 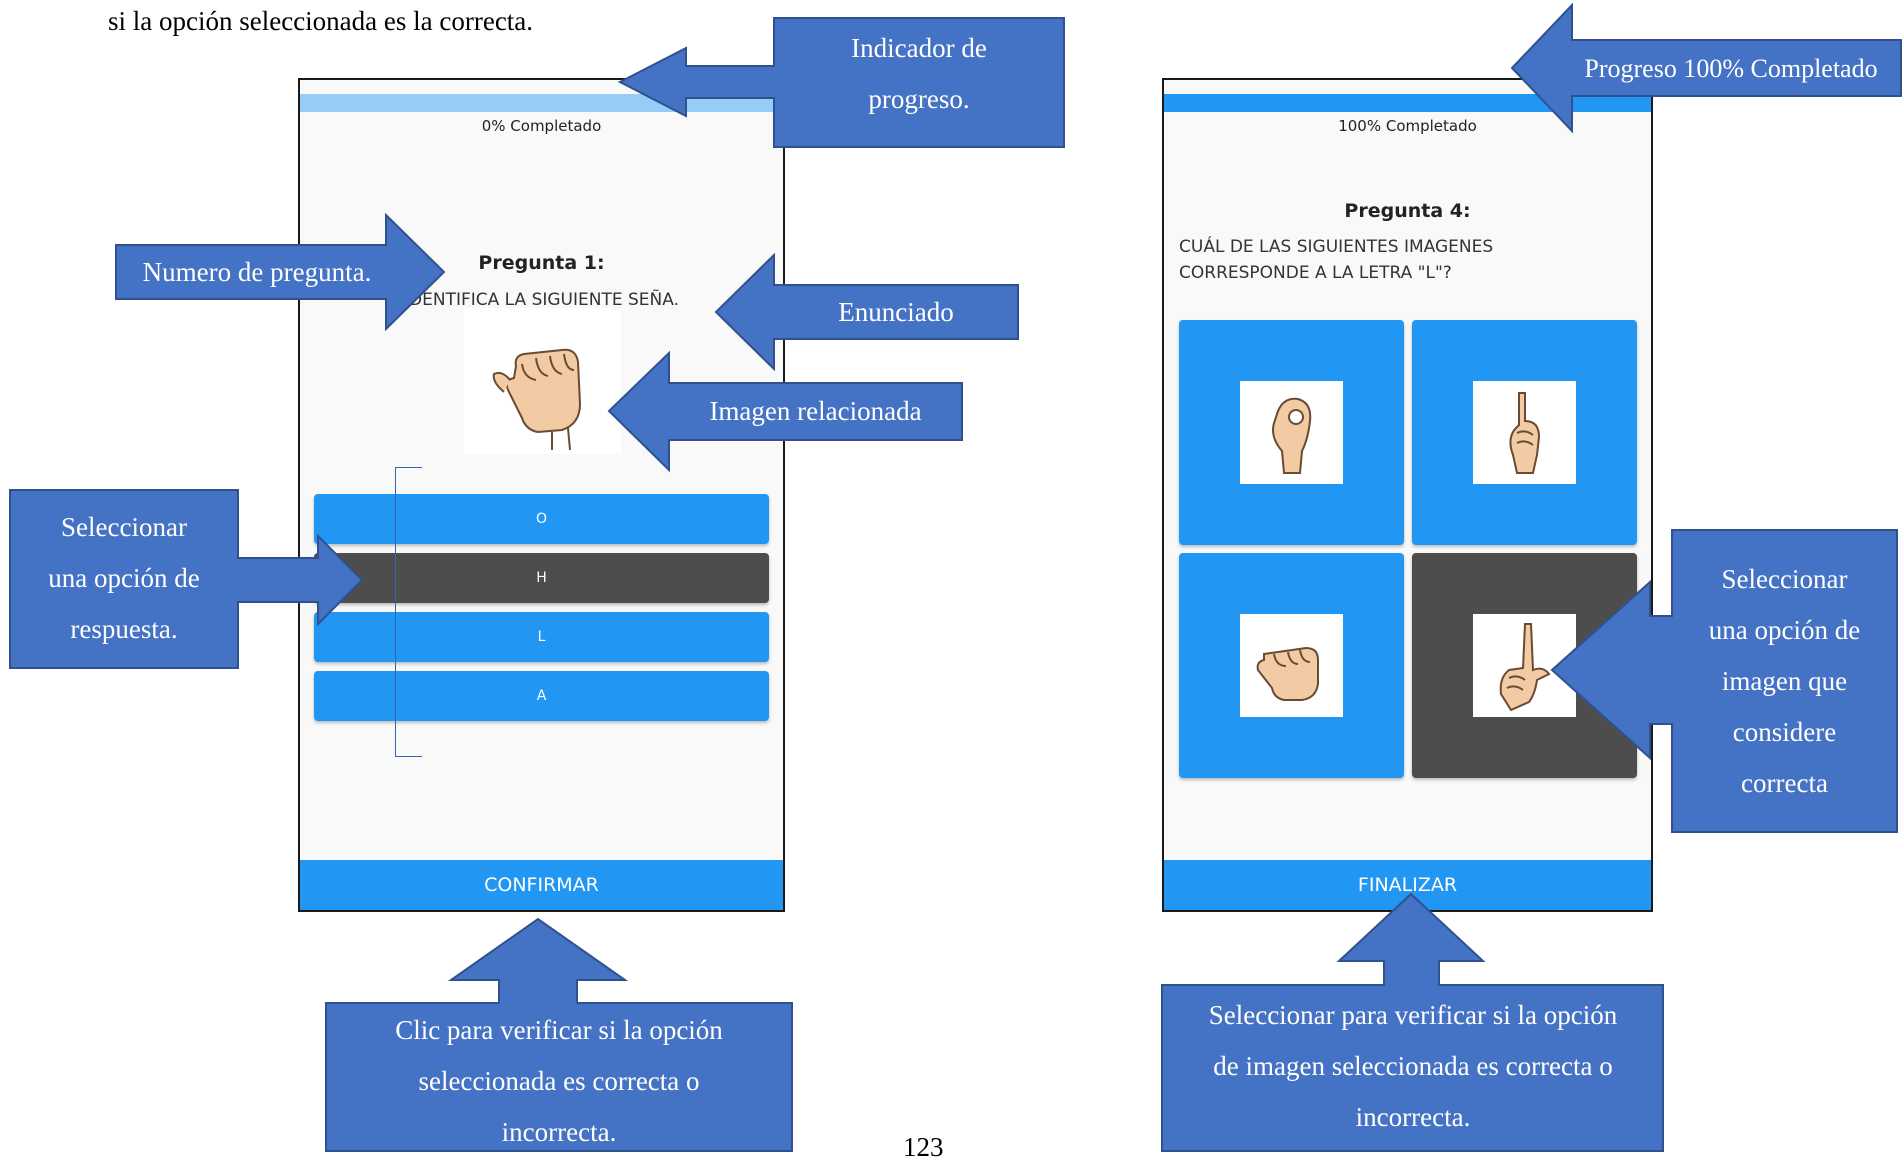 I want to click on question-title: Pregunta 4:, so click(x=1407, y=211).